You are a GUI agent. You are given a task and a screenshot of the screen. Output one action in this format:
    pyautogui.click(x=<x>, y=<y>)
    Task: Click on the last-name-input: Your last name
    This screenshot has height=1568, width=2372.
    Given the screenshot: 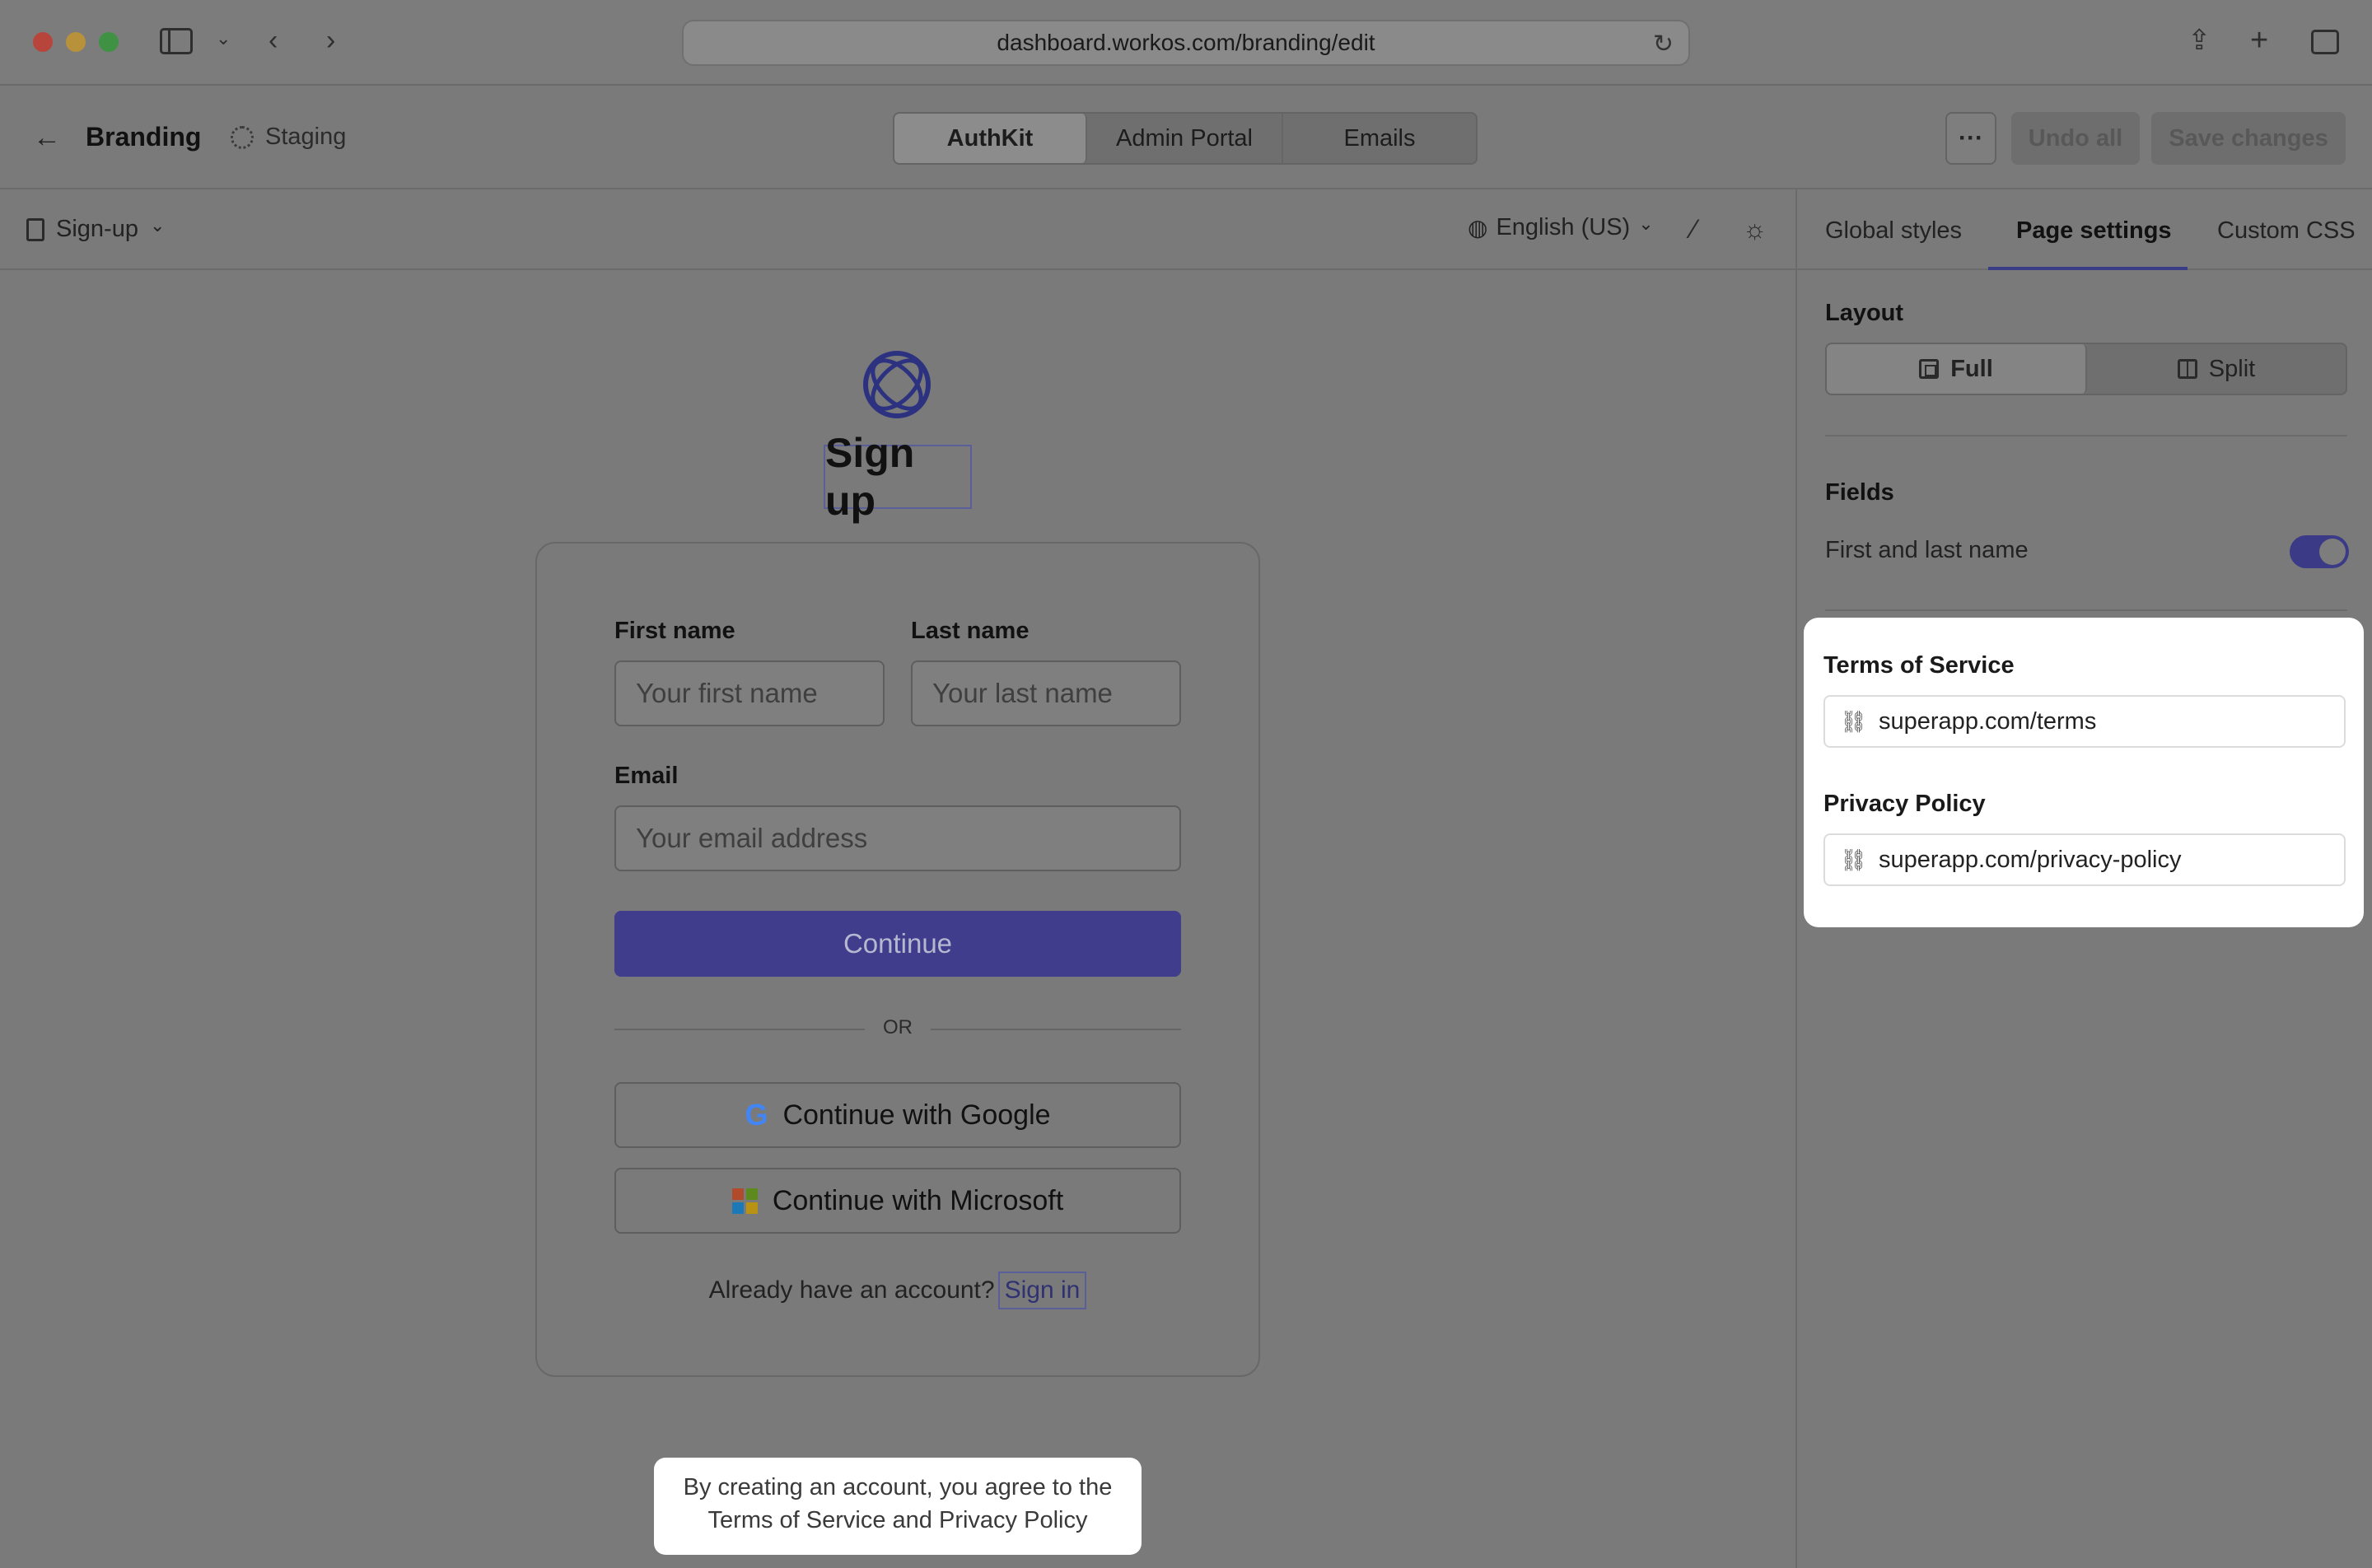 What is the action you would take?
    pyautogui.click(x=1046, y=693)
    